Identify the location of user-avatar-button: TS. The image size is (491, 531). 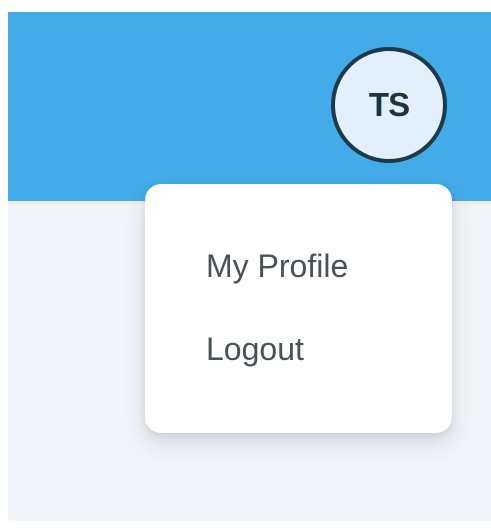
(389, 105).